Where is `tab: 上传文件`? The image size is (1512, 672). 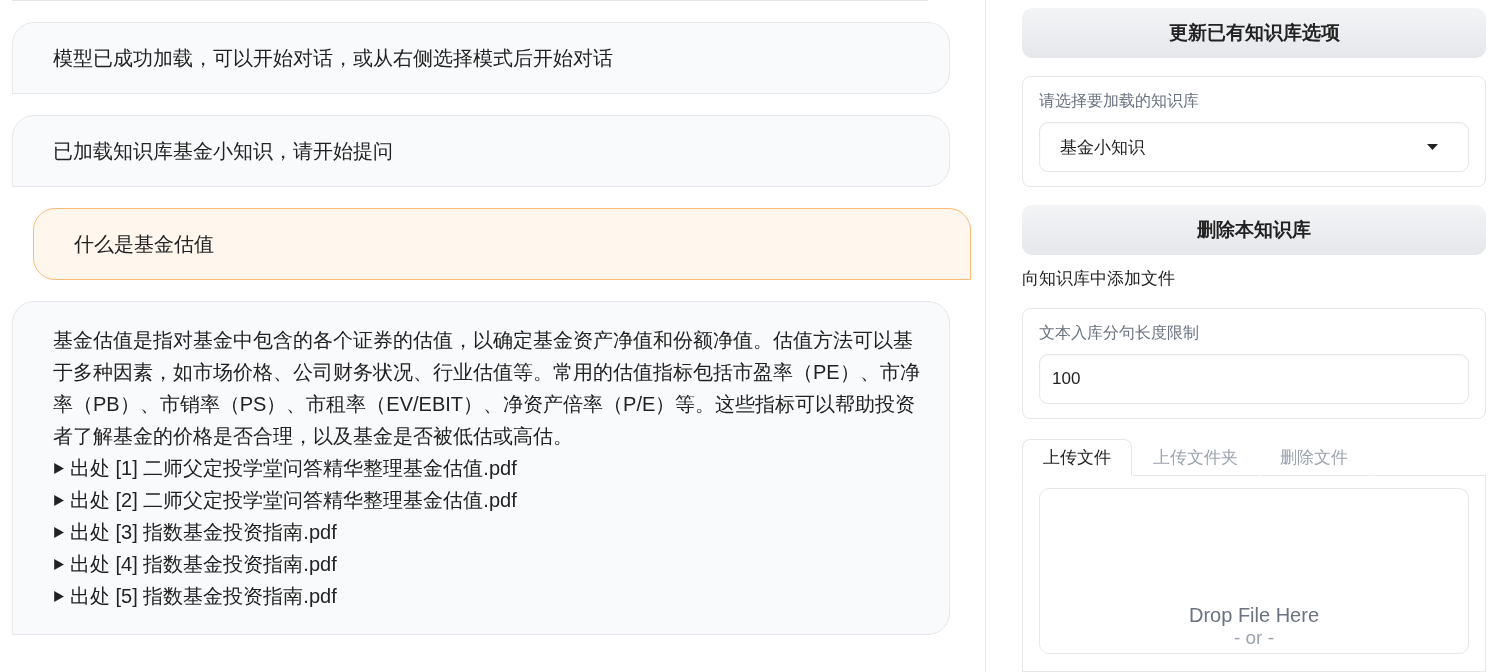
tab: 上传文件 is located at coordinates (1077, 457).